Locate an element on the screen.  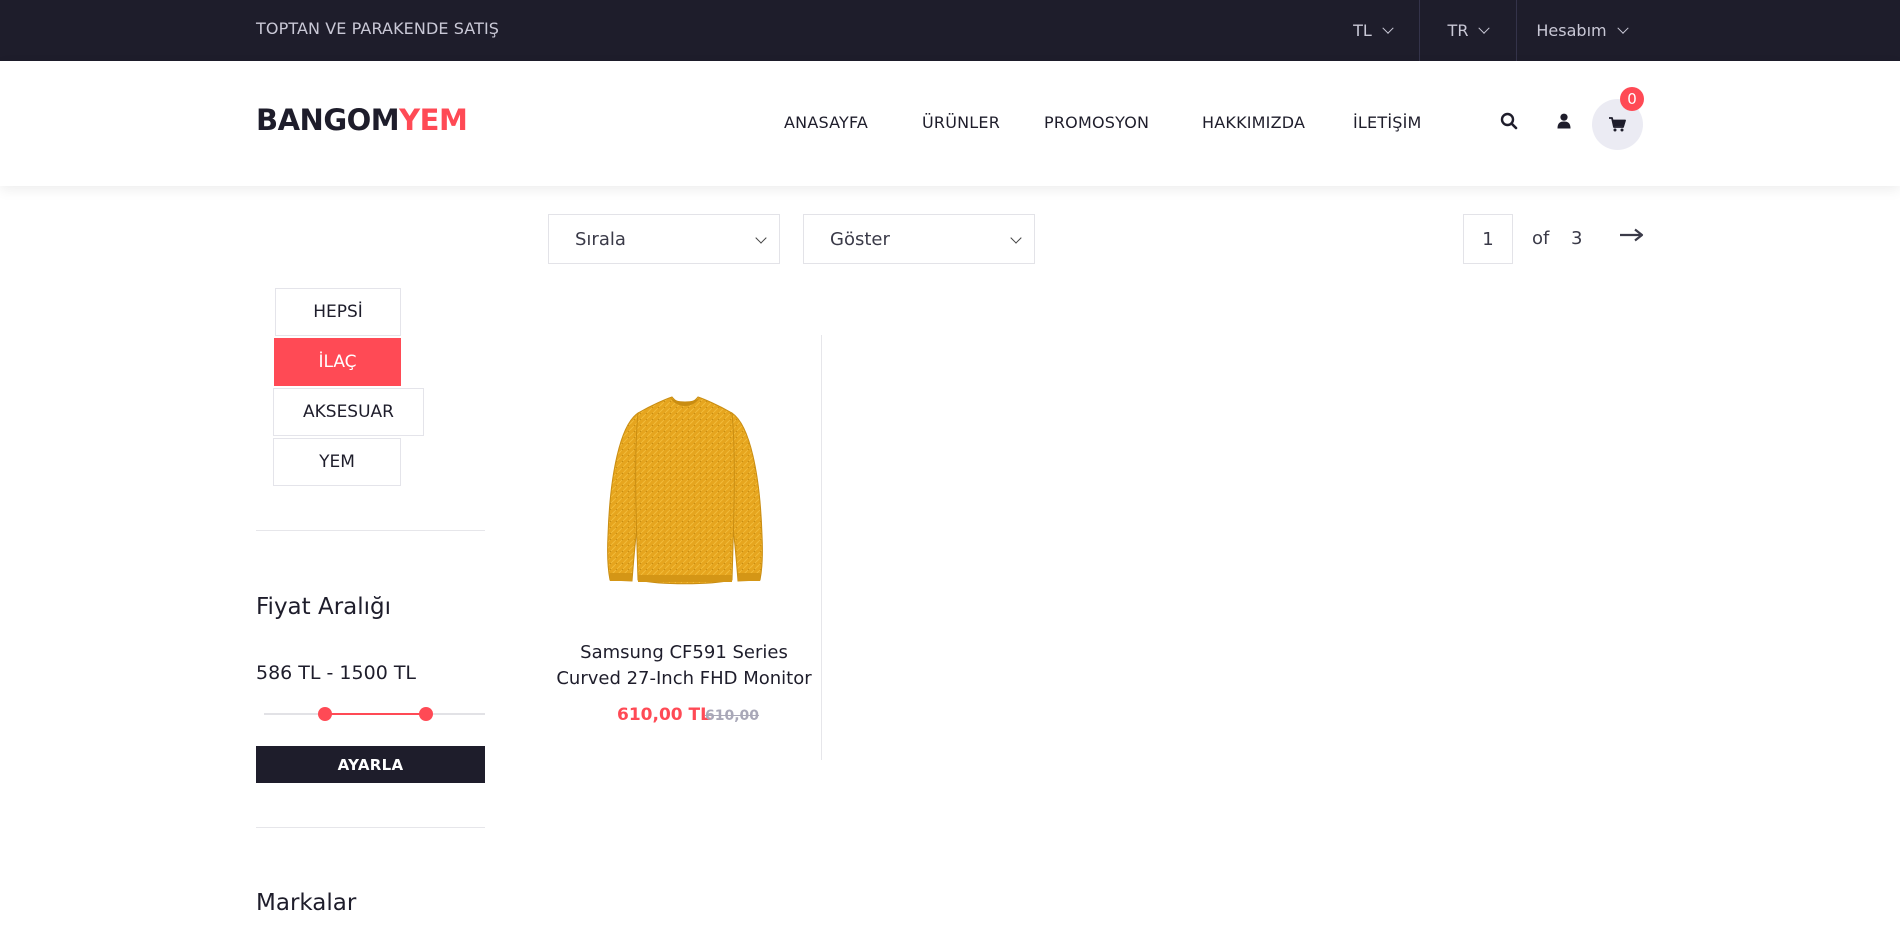
brands-title: Markalar is located at coordinates (306, 903).